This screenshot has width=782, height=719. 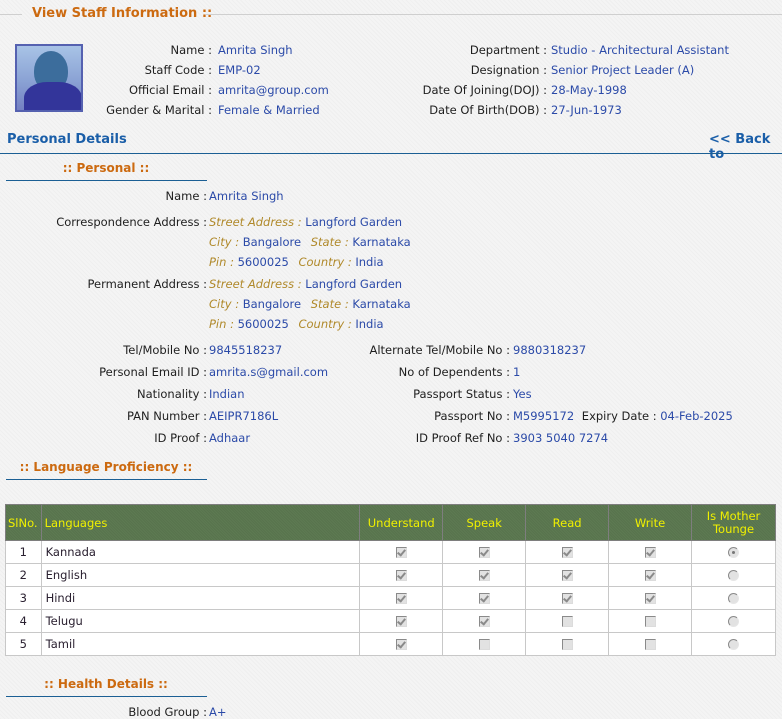 What do you see at coordinates (263, 262) in the screenshot?
I see `corr-pin-value: 5600025` at bounding box center [263, 262].